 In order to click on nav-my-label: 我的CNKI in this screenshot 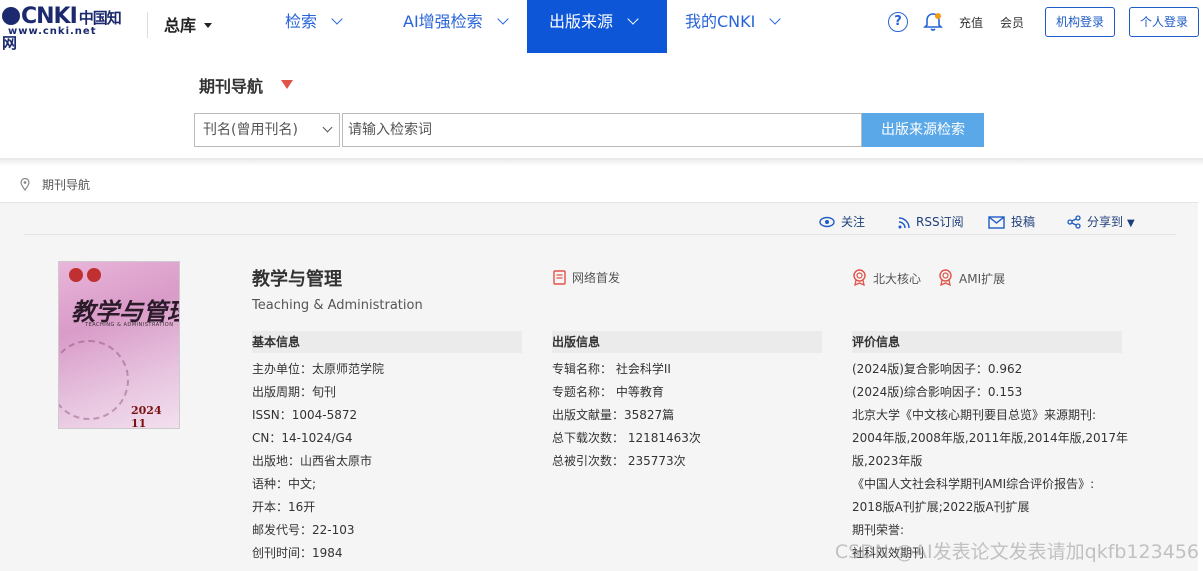, I will do `click(720, 21)`.